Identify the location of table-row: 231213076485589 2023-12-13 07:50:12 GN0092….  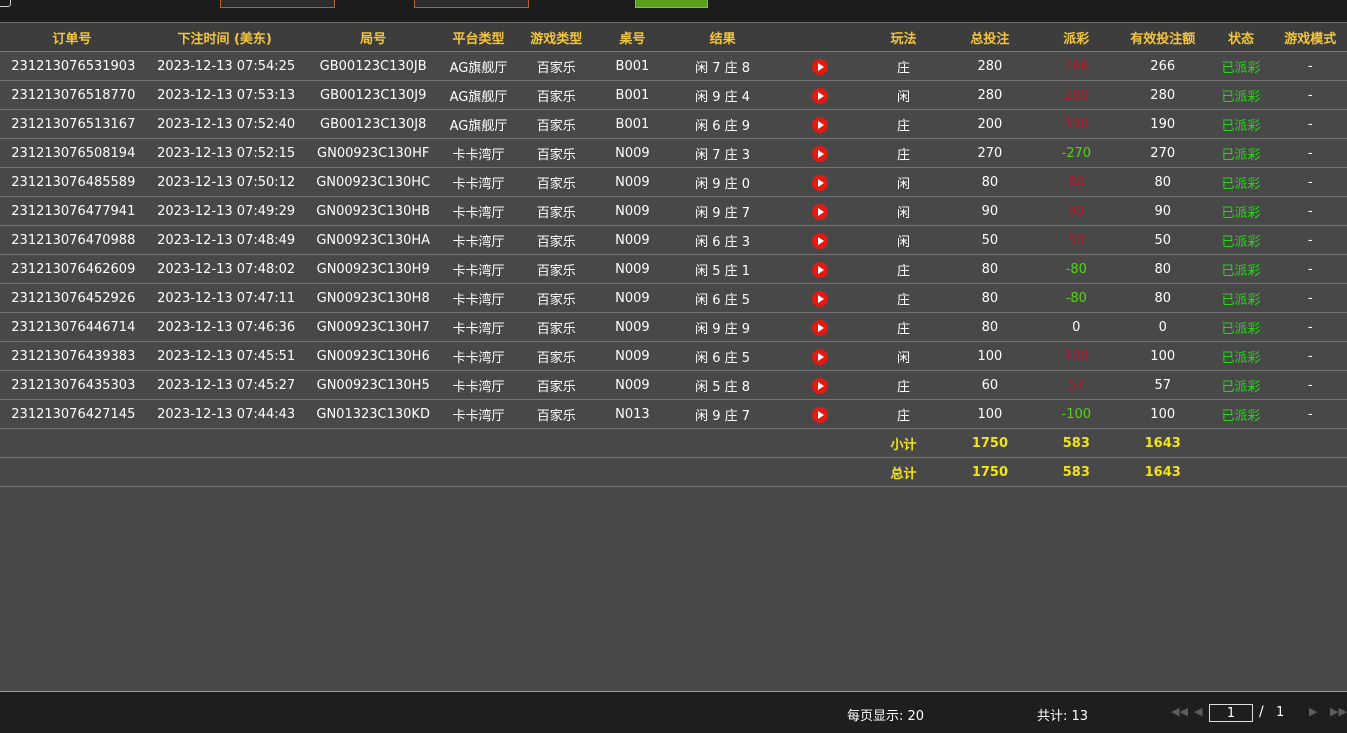
(673, 182).